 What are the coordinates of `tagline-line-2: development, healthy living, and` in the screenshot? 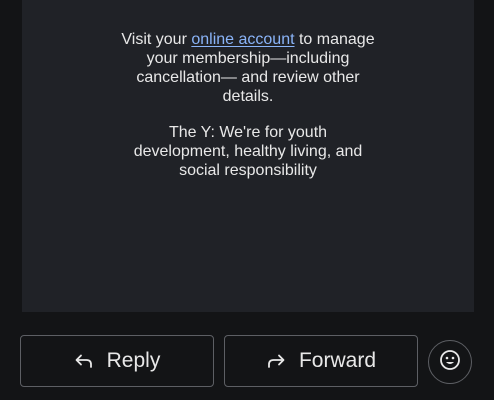 It's located at (248, 151).